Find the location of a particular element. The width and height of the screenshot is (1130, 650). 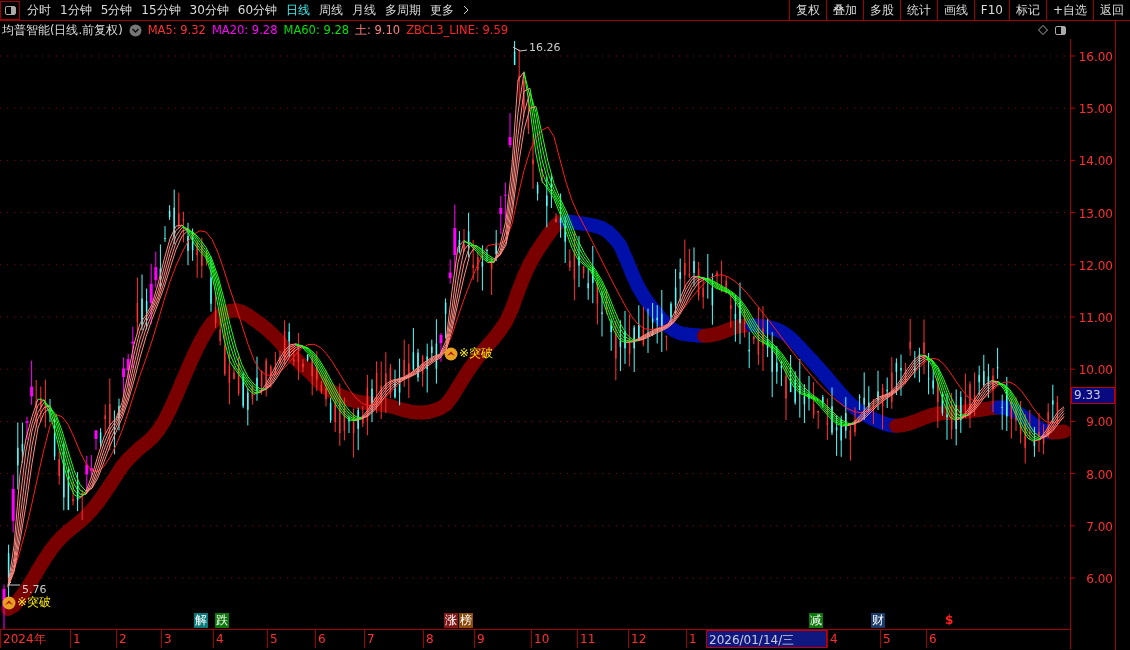

price-tick-label: 12.00 is located at coordinates (1095, 265).